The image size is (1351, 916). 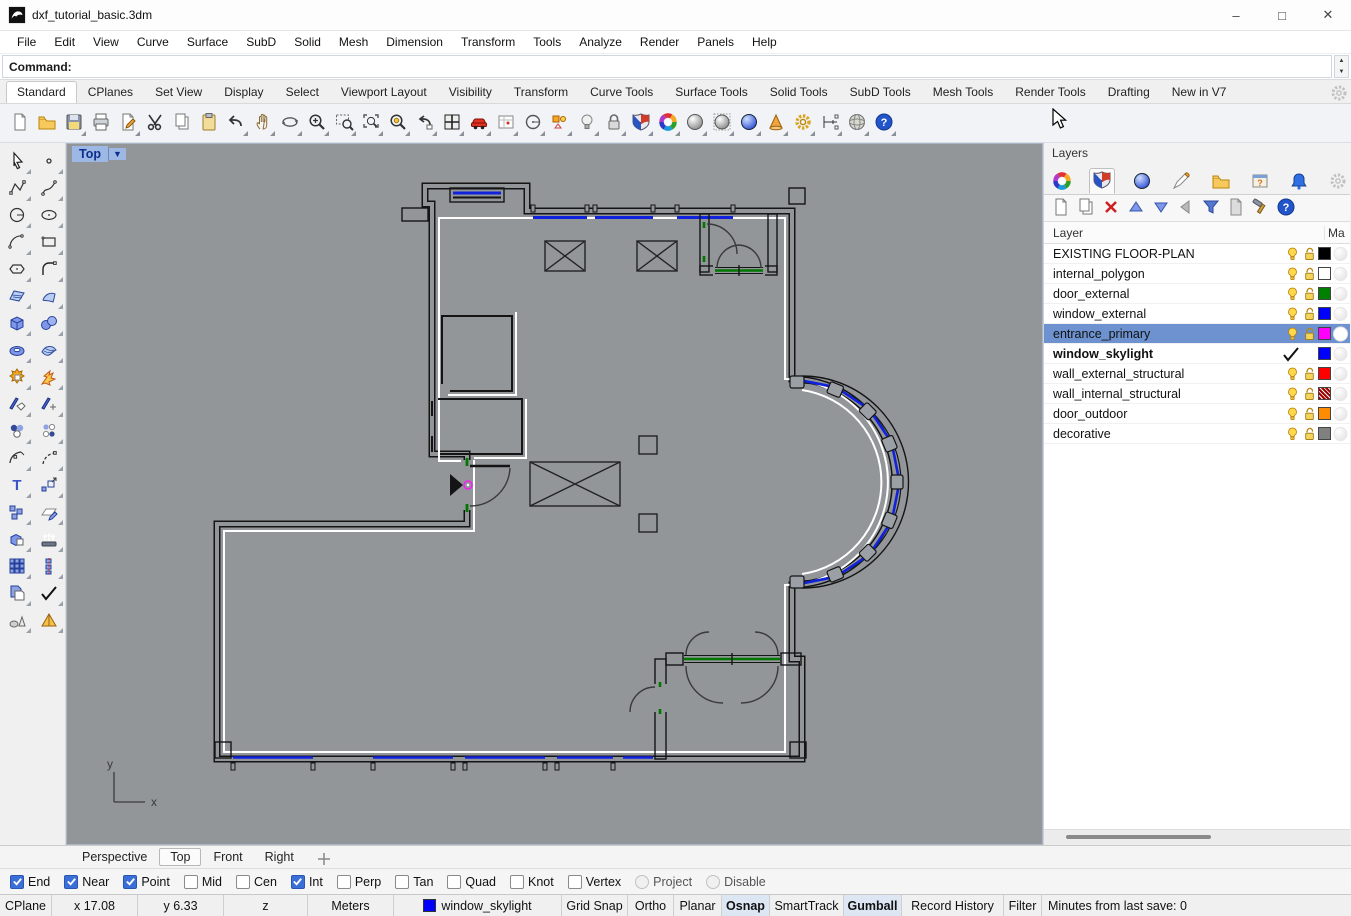 I want to click on command-input: Command:, so click(x=667, y=66).